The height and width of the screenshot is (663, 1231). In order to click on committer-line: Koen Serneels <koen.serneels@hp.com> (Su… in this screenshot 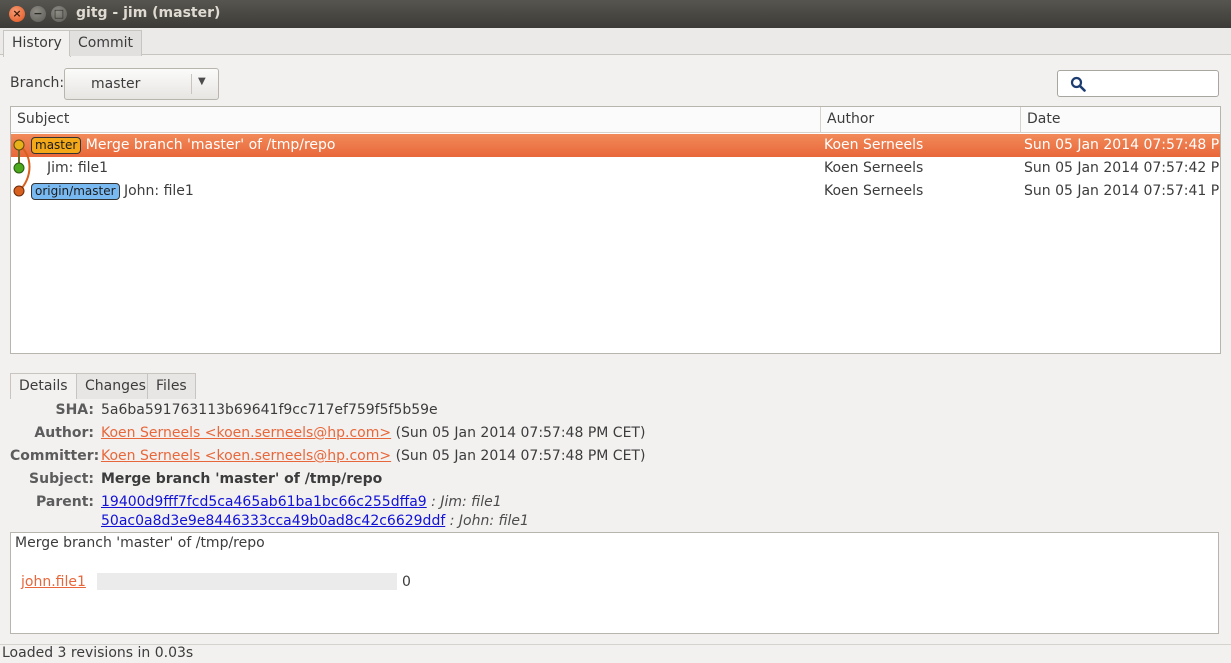, I will do `click(373, 456)`.